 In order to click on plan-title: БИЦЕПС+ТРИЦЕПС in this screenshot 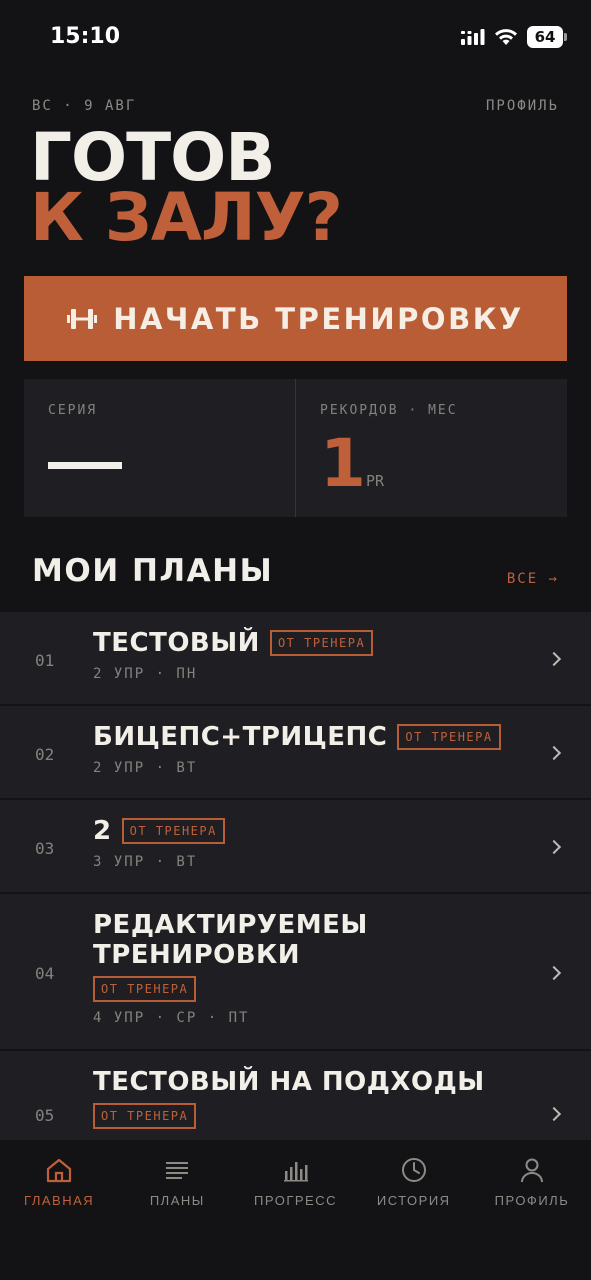, I will do `click(240, 737)`.